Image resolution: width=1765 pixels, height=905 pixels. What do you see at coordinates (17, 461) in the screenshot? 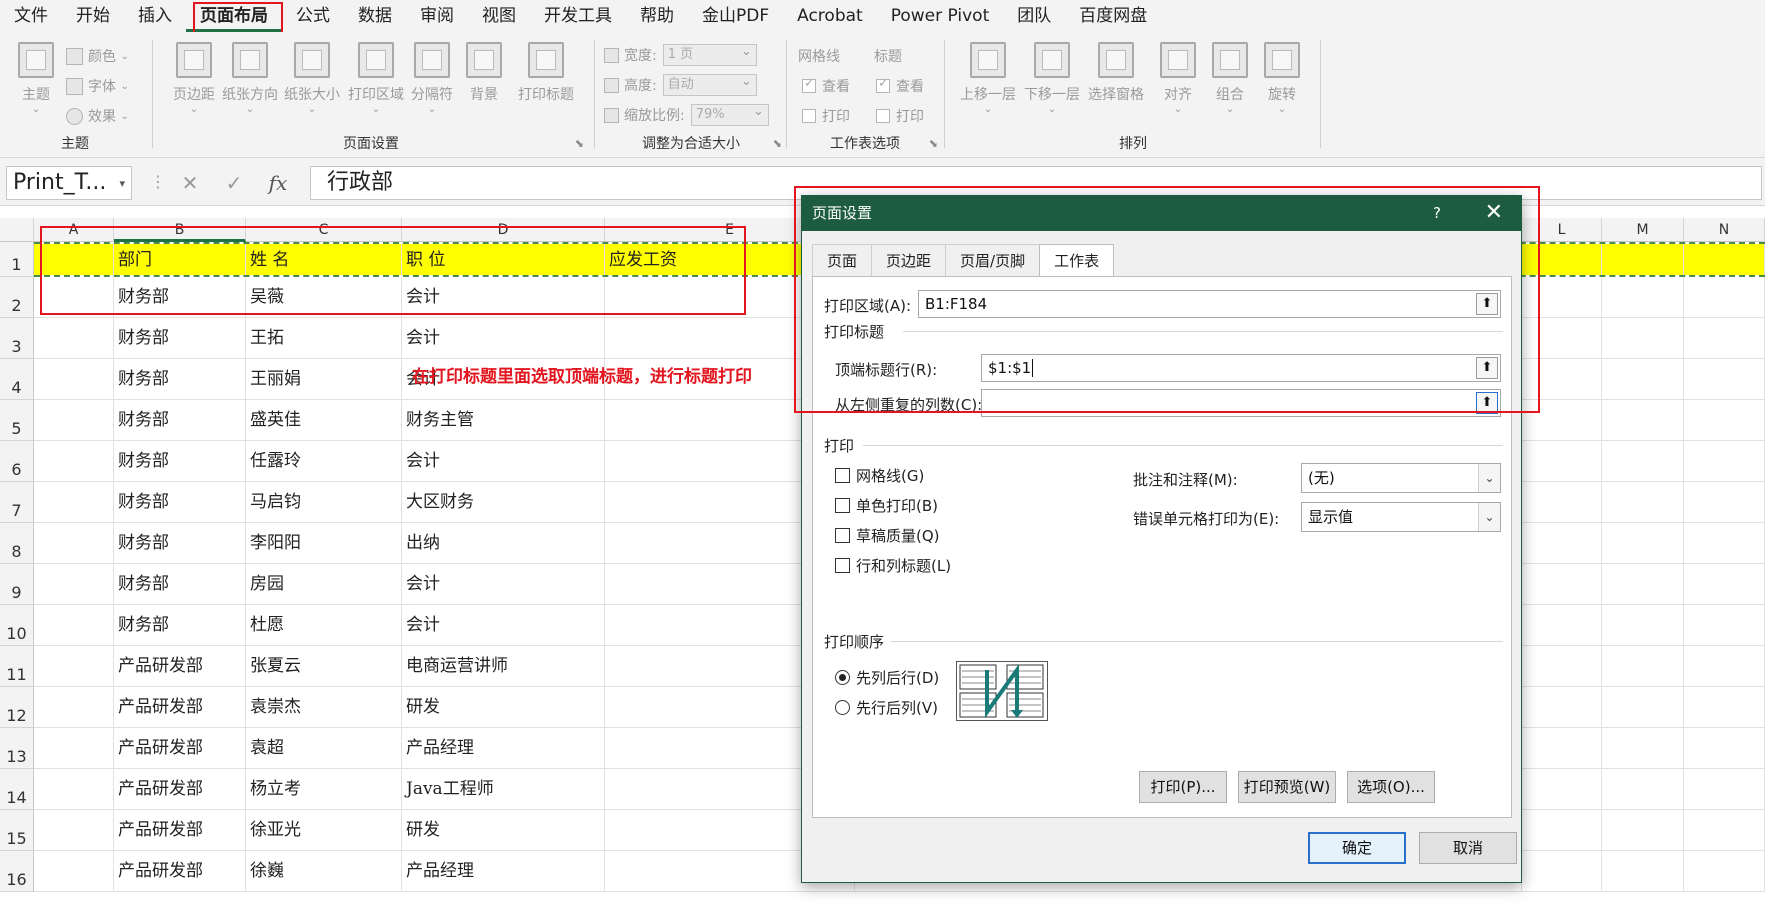
I see `row-header: 6` at bounding box center [17, 461].